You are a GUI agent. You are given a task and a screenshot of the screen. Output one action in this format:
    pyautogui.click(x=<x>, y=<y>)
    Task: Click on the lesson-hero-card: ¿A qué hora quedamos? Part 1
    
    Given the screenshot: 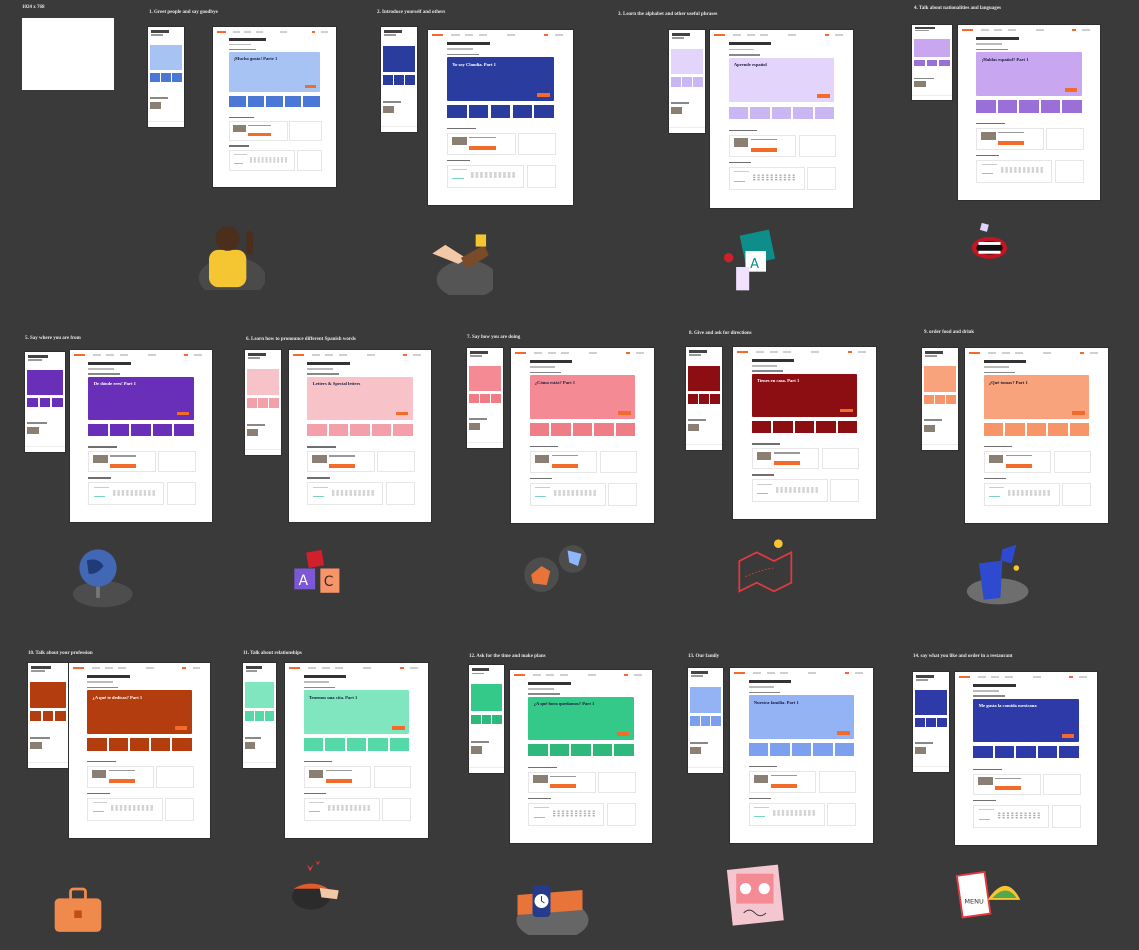 What is the action you would take?
    pyautogui.click(x=581, y=718)
    